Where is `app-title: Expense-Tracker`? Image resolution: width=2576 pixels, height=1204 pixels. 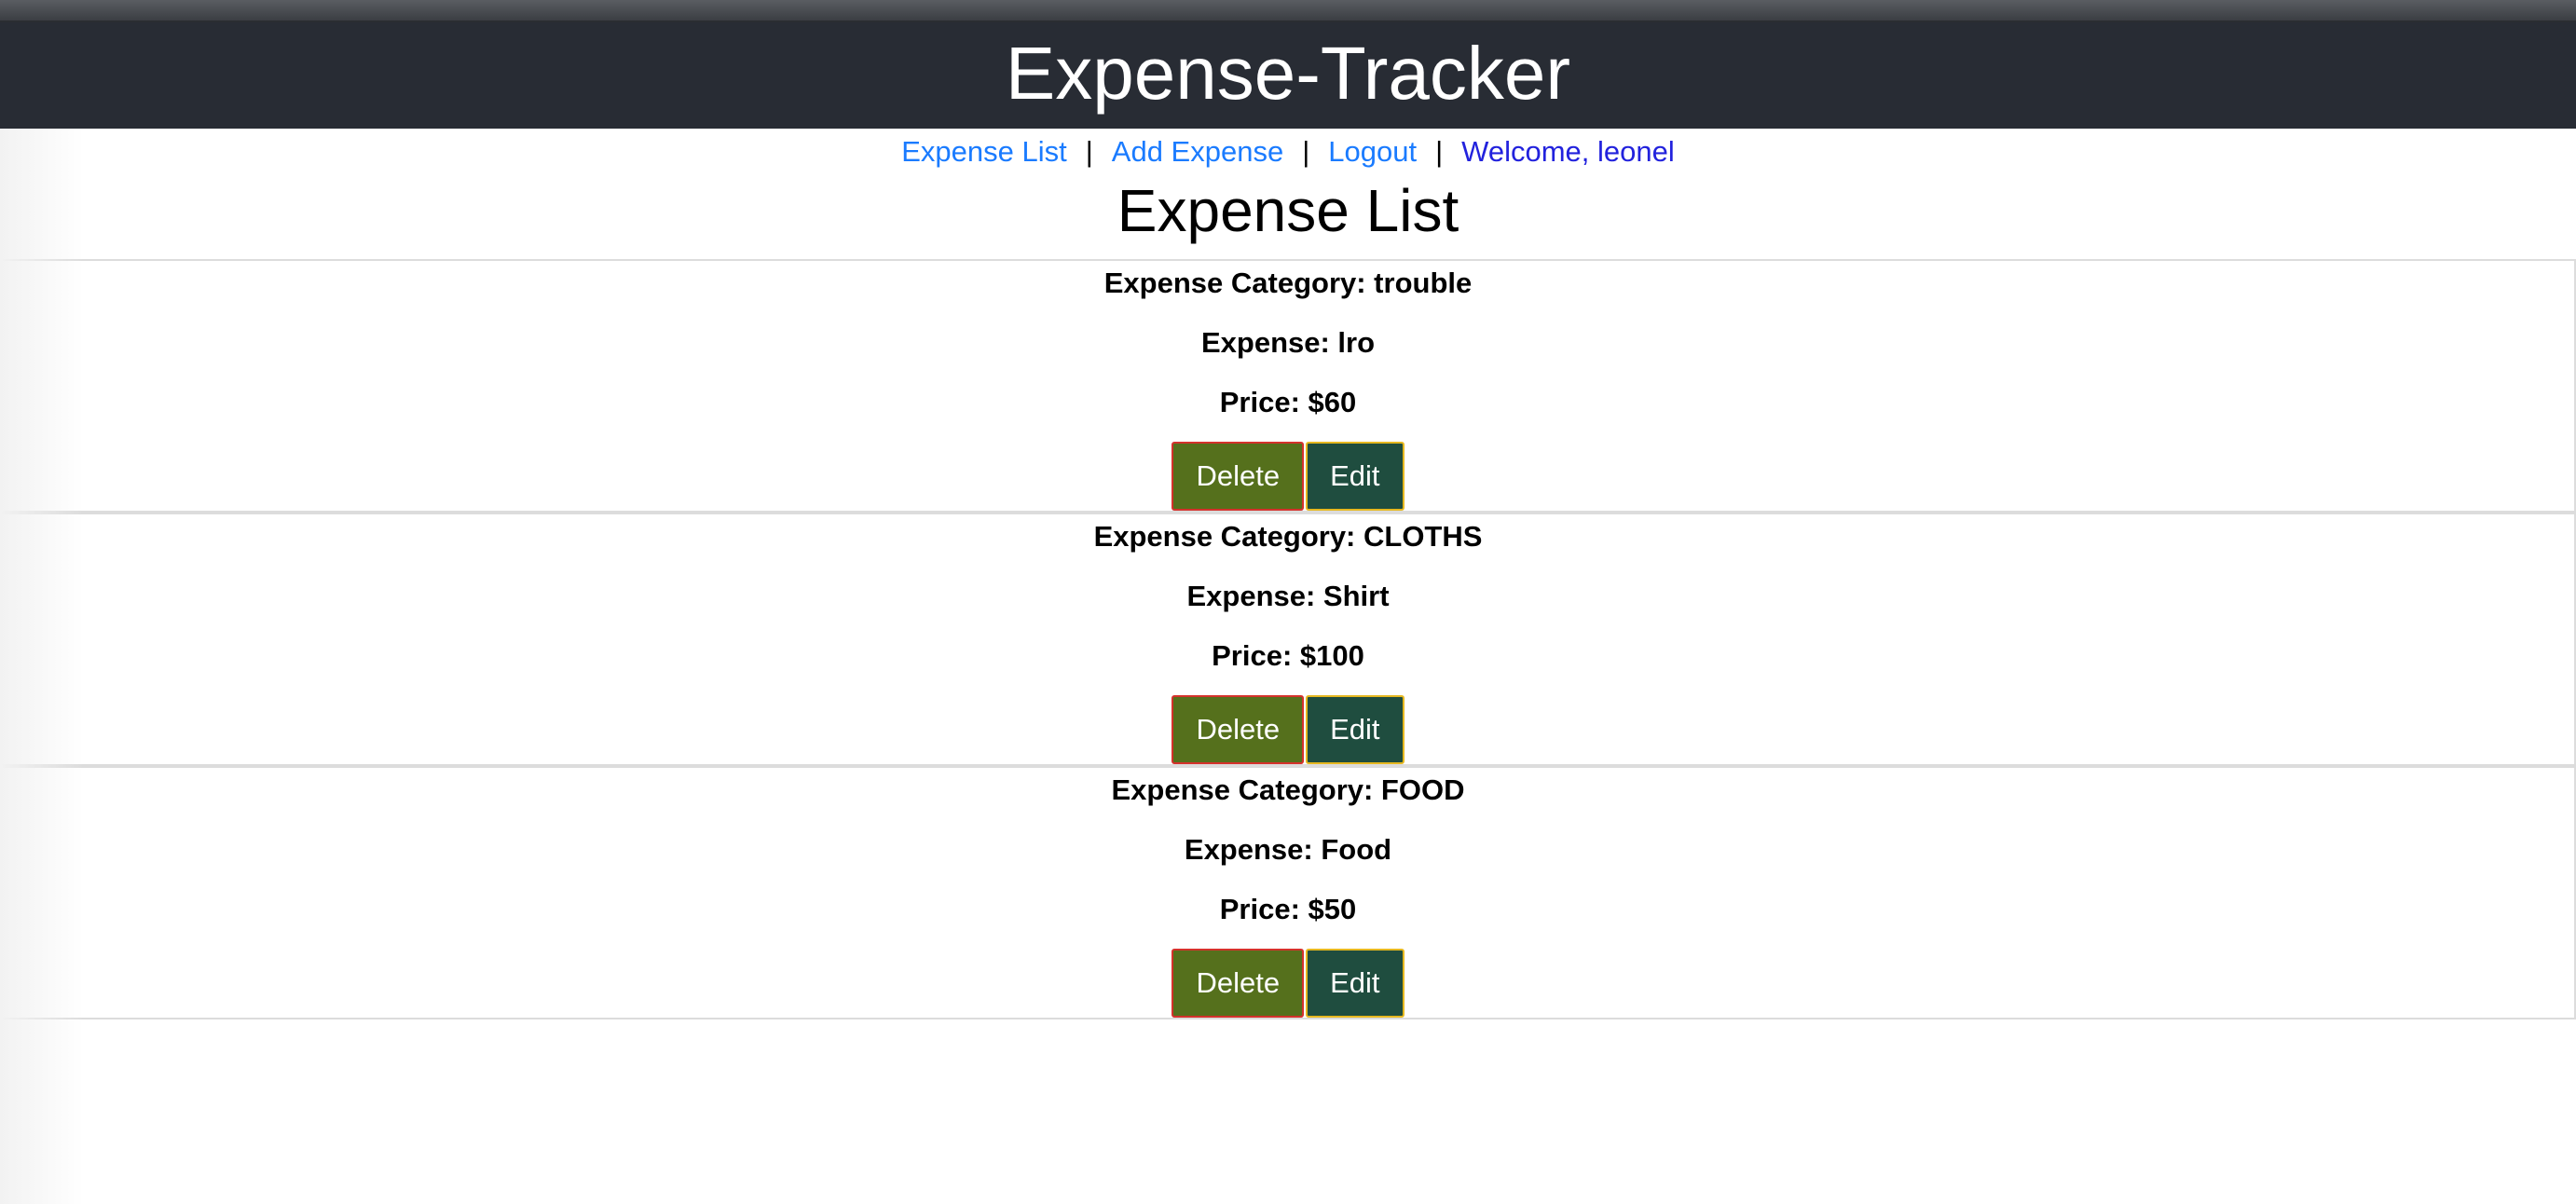
app-title: Expense-Tracker is located at coordinates (1288, 73).